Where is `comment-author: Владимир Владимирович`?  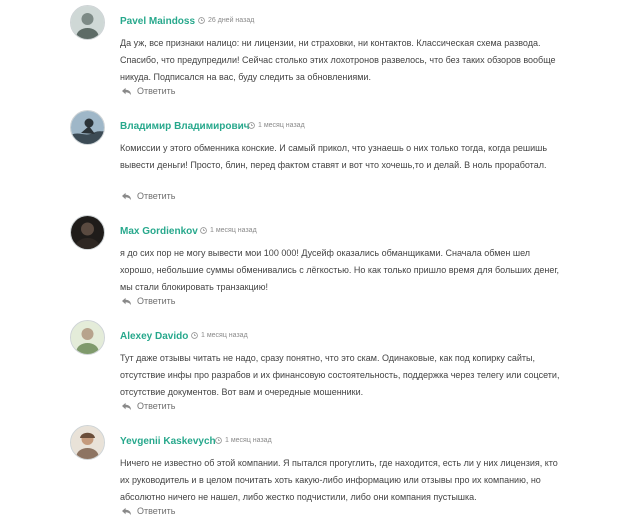 comment-author: Владимир Владимирович is located at coordinates (185, 126).